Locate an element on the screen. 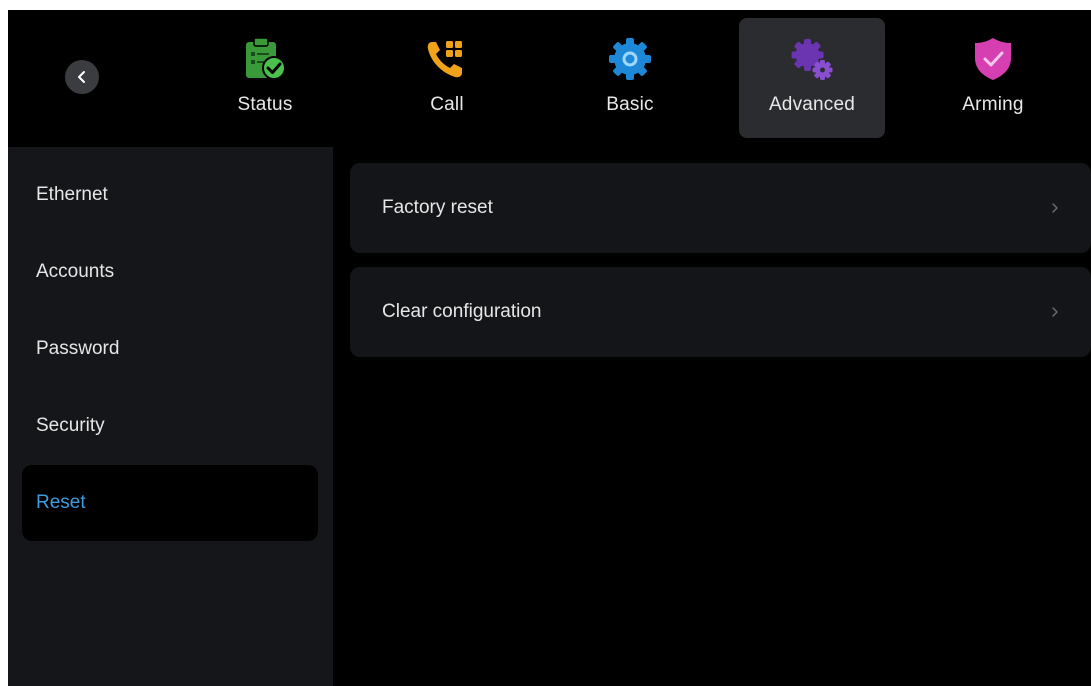 The width and height of the screenshot is (1091, 686). sidebar-item-password: Password is located at coordinates (170, 349).